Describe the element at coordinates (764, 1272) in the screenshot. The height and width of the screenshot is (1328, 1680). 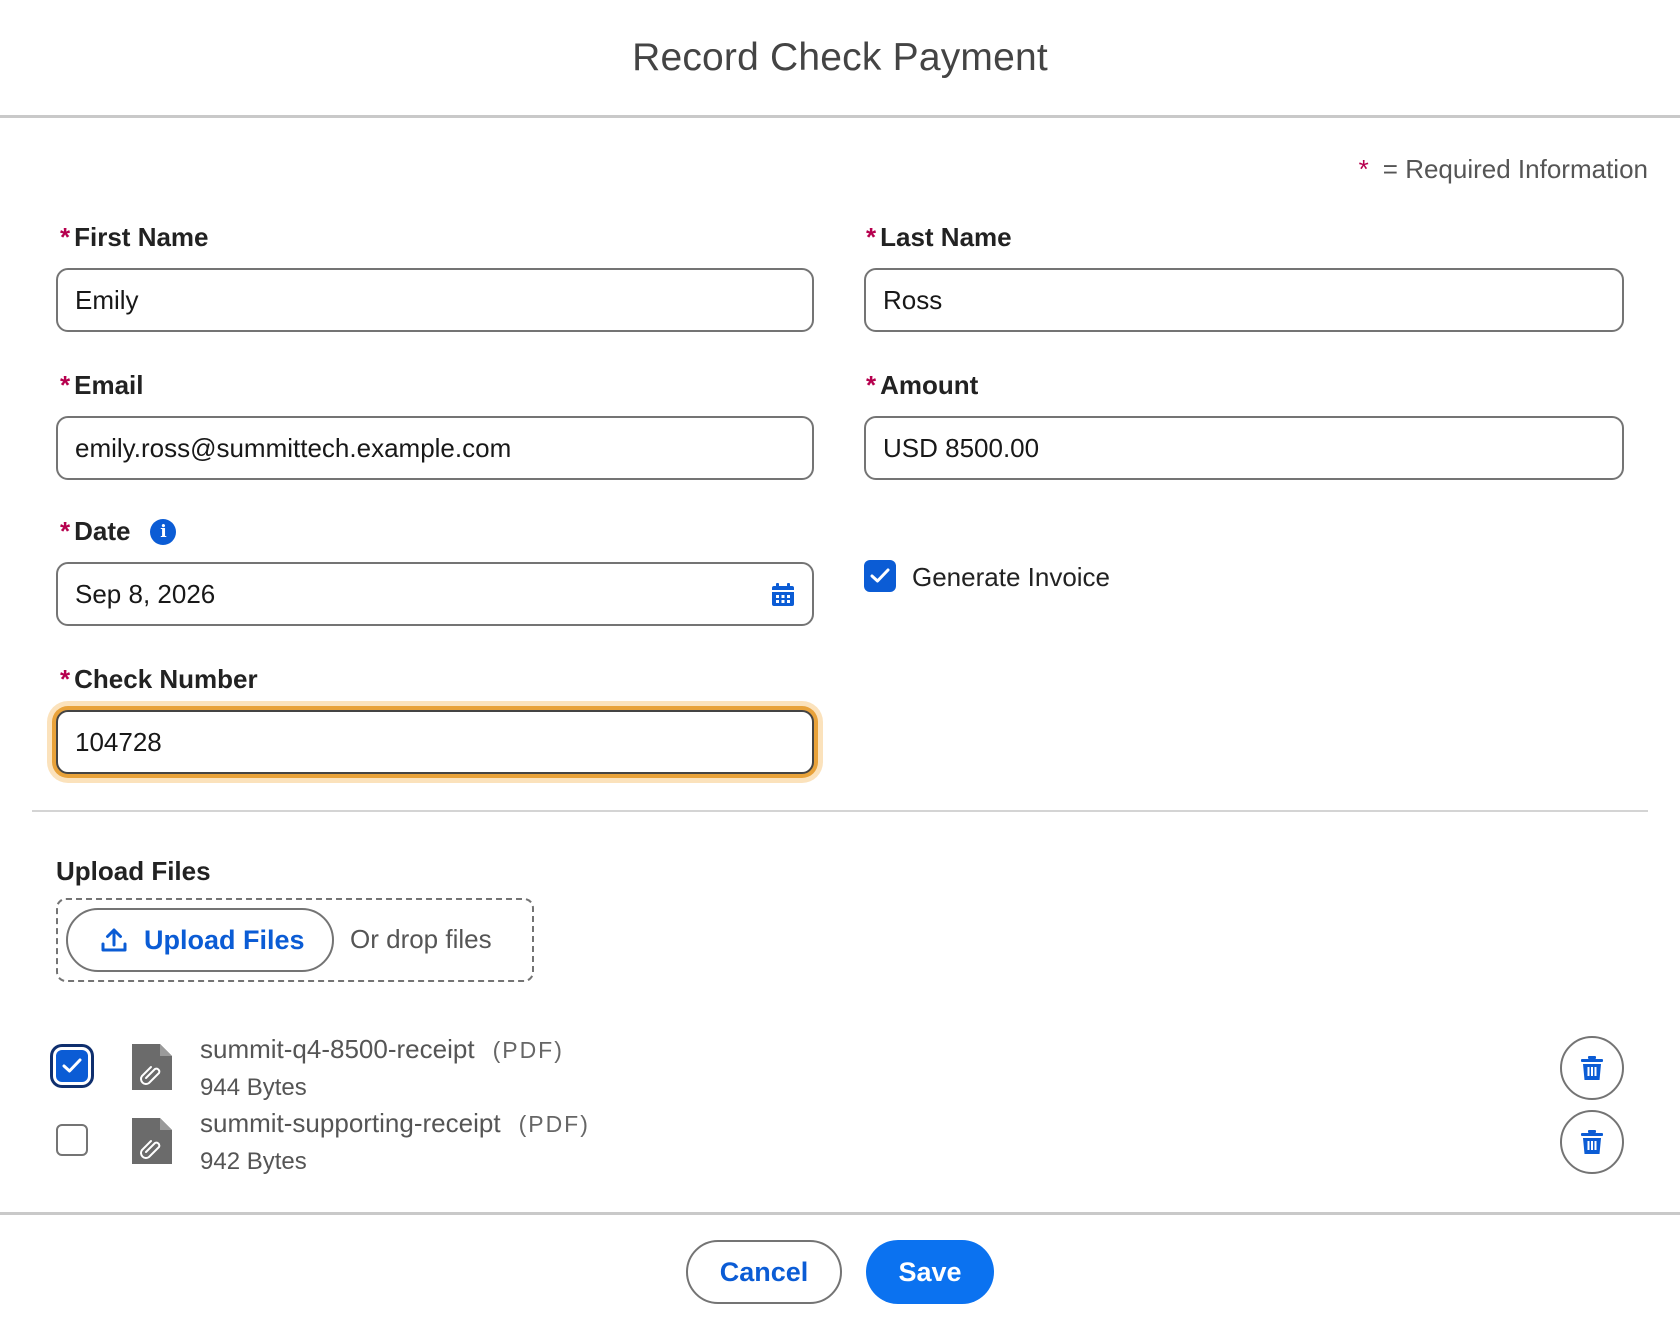
I see `cancel-button: Cancel` at that location.